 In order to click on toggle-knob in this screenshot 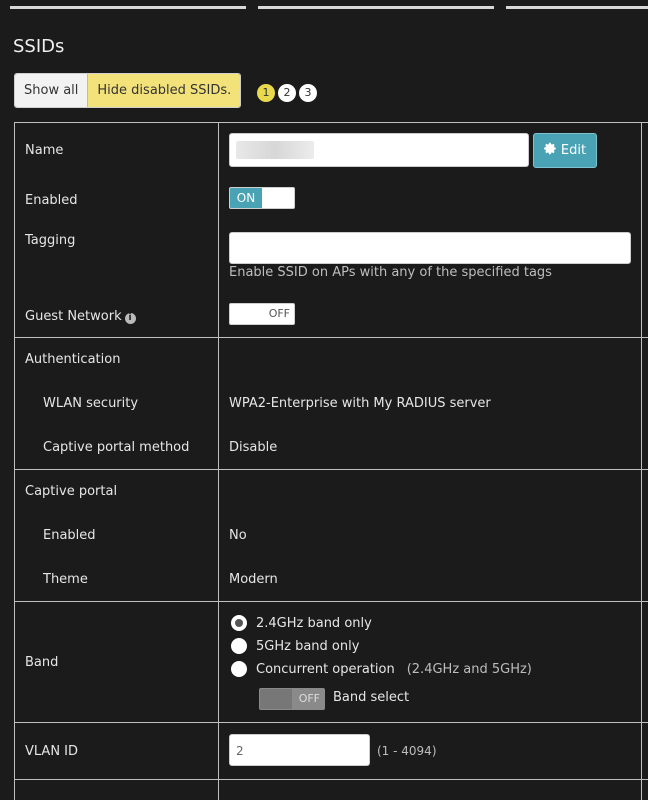, I will do `click(276, 699)`.